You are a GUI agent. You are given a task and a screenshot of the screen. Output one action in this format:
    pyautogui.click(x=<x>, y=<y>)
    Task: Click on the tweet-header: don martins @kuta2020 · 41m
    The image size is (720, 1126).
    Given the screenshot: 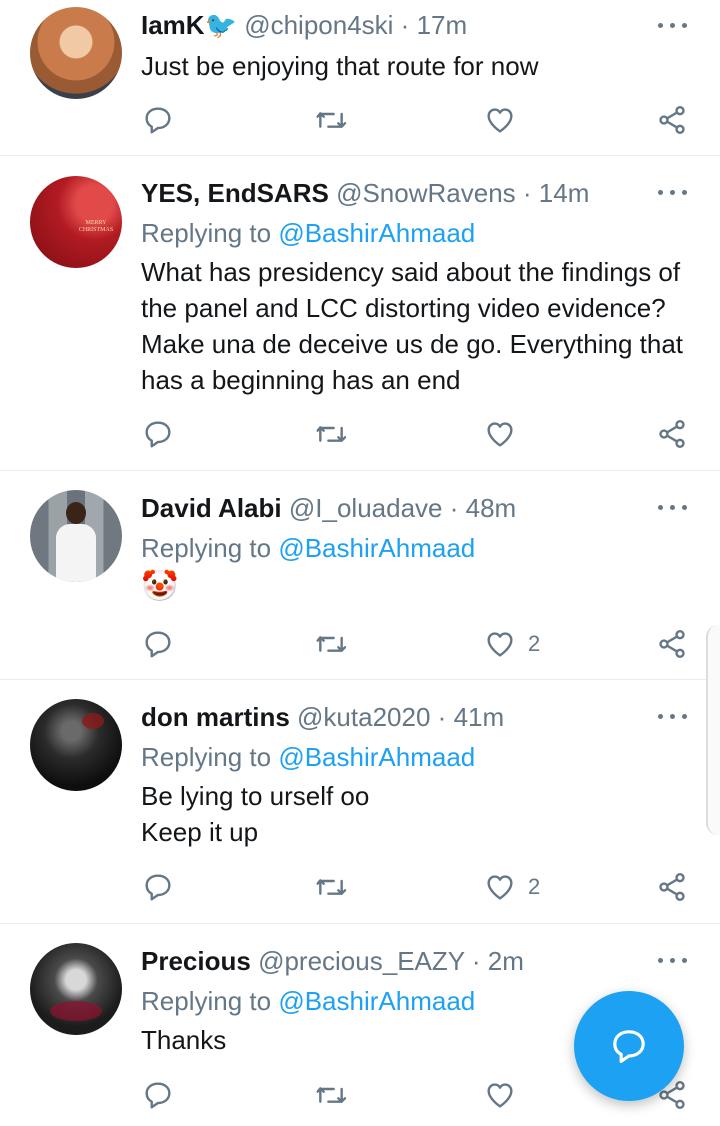 What is the action you would take?
    pyautogui.click(x=395, y=717)
    